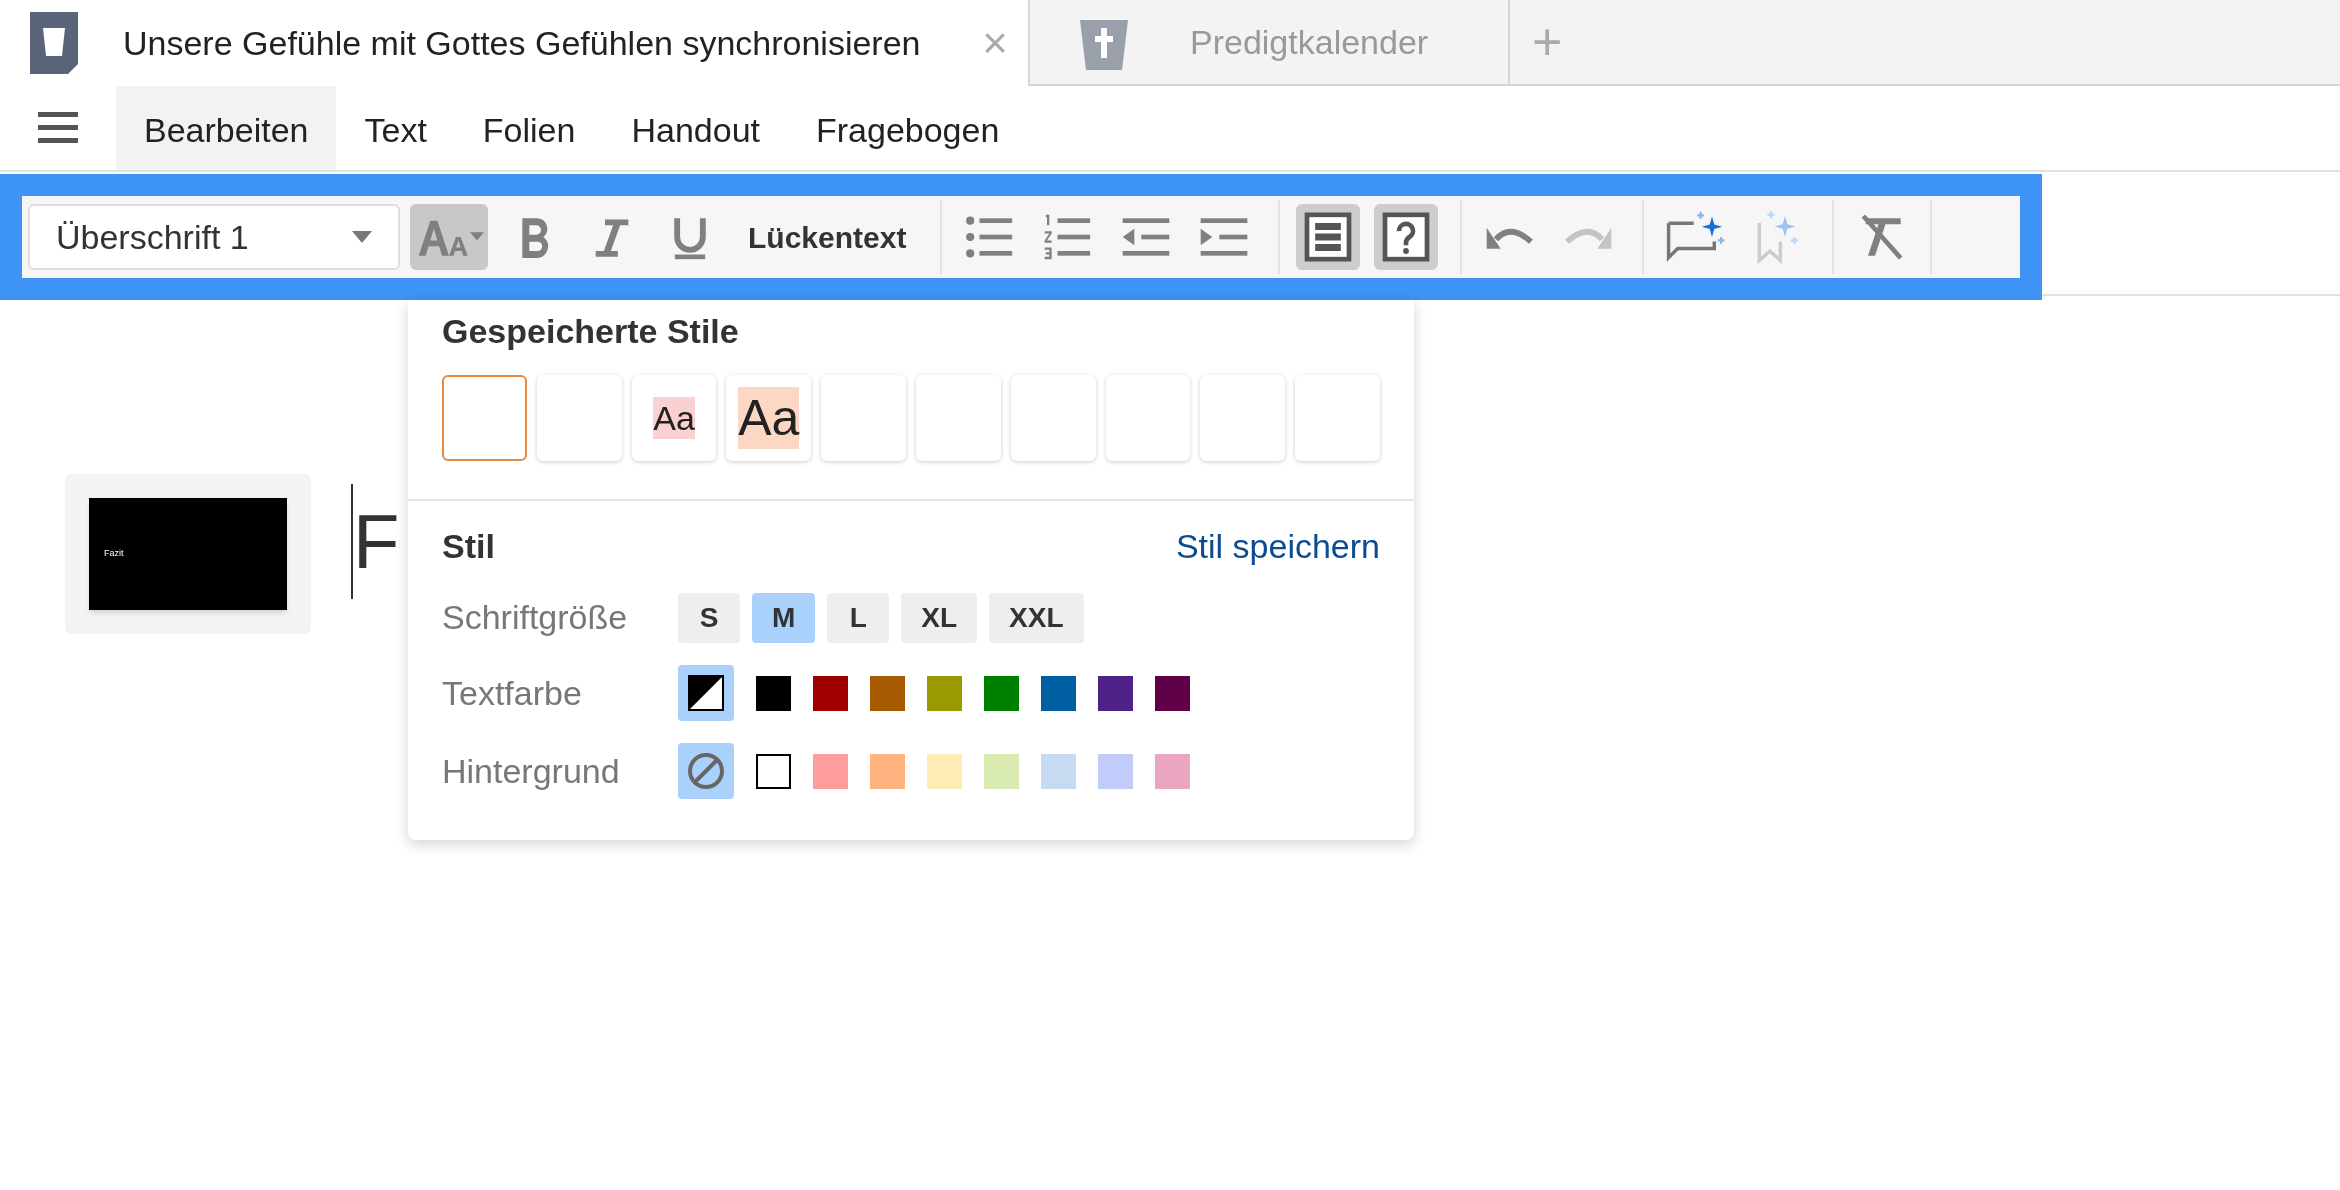 The height and width of the screenshot is (1190, 2340). Describe the element at coordinates (226, 128) in the screenshot. I see `menu-tab: Bearbeiten` at that location.